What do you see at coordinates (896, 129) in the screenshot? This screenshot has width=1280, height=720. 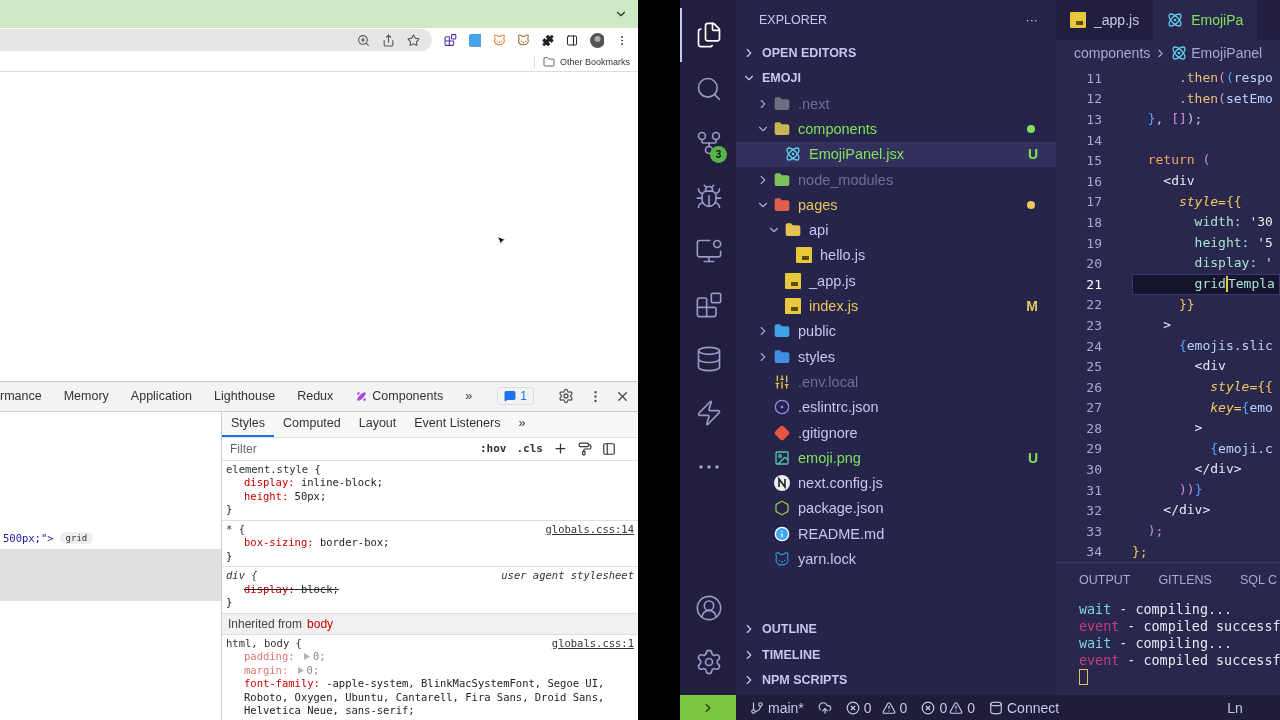 I see `tree-item: components` at bounding box center [896, 129].